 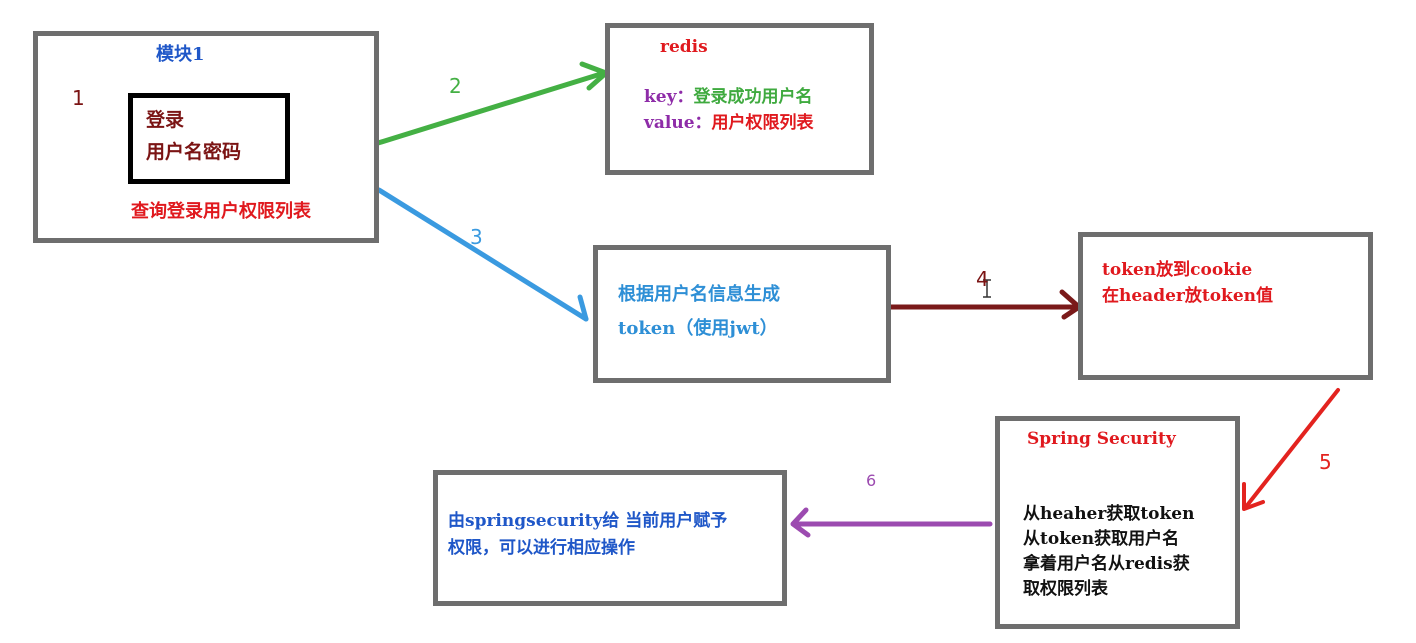 What do you see at coordinates (982, 279) in the screenshot?
I see `step-number-4: 4` at bounding box center [982, 279].